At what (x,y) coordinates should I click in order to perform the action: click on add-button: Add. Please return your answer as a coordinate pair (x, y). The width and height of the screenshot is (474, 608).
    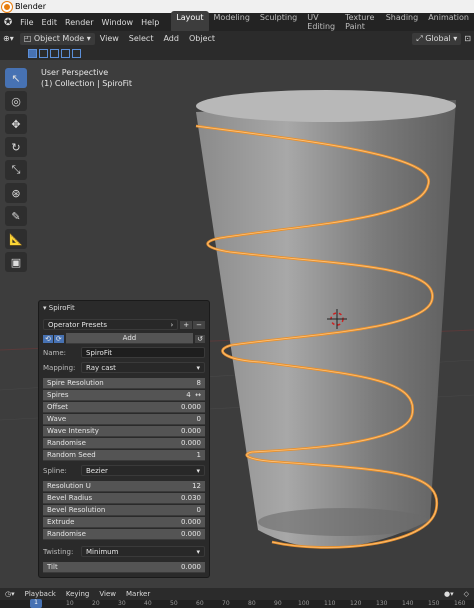
    Looking at the image, I should click on (129, 338).